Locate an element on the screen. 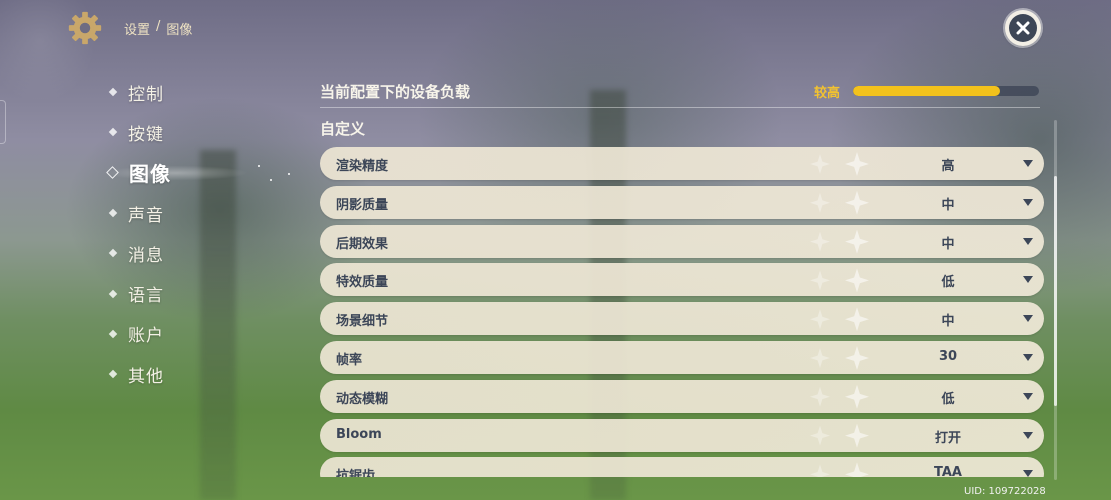 The height and width of the screenshot is (500, 1111). nav-item-controls: 控制 is located at coordinates (138, 92).